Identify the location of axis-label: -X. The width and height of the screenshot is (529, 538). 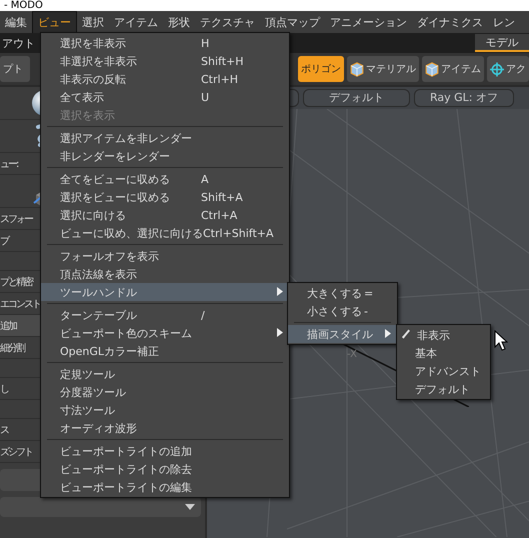
(352, 354).